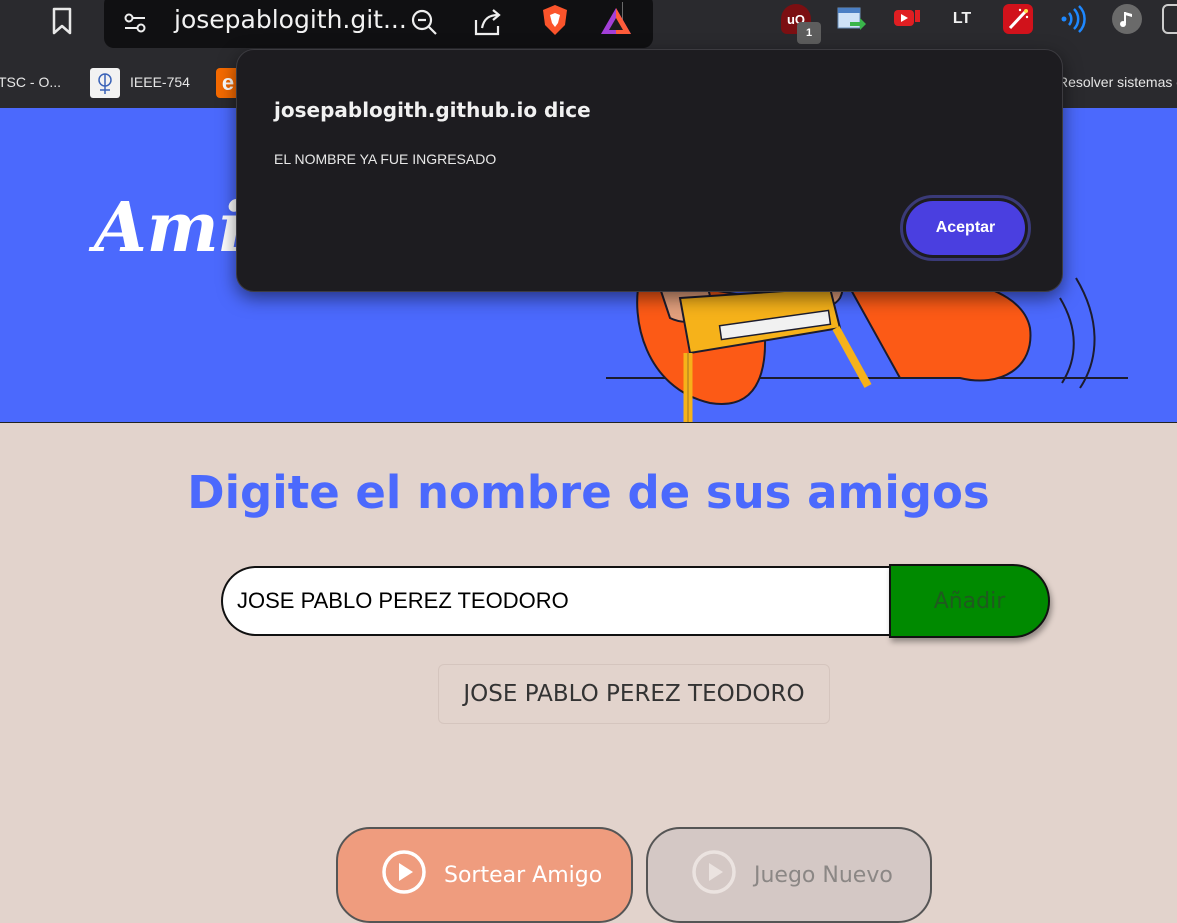  What do you see at coordinates (1072, 19) in the screenshot?
I see `nfc-waves-icon` at bounding box center [1072, 19].